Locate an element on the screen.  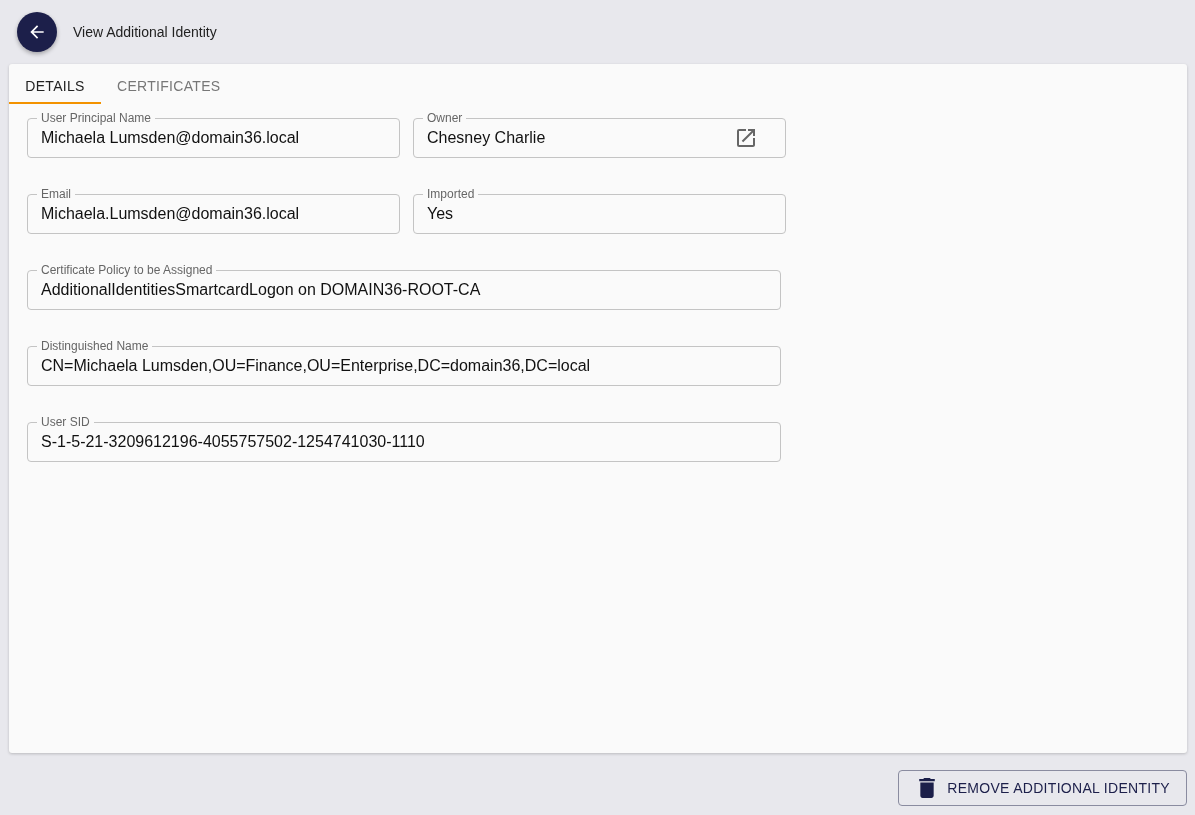
text-field: Distinguished Name CN=Michaela Lumsden,OU=Finance,OU=Enterprise,DC=domain36,DC=local is located at coordinates (404, 362).